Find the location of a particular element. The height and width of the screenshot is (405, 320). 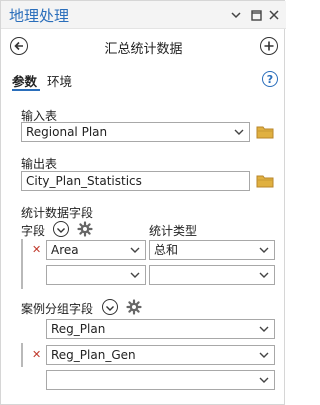

output-table-label: 输出表 is located at coordinates (39, 164).